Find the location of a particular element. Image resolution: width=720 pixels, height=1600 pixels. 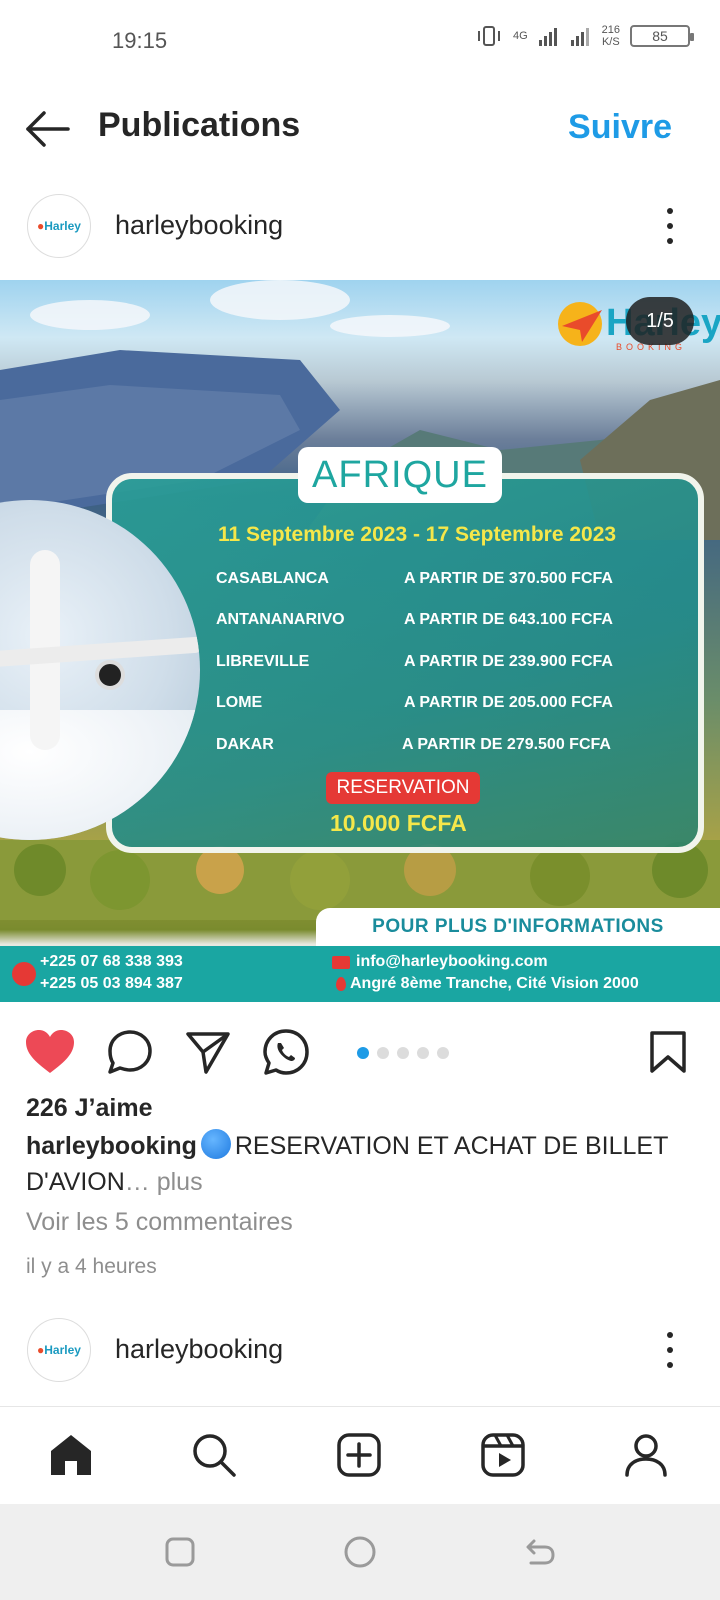

network-speed: 216 K/S is located at coordinates (610, 36).